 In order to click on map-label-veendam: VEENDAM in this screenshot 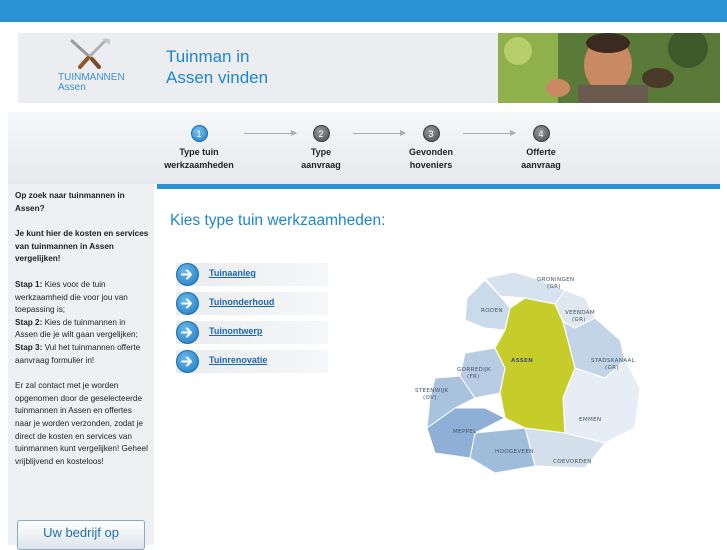, I will do `click(580, 313)`.